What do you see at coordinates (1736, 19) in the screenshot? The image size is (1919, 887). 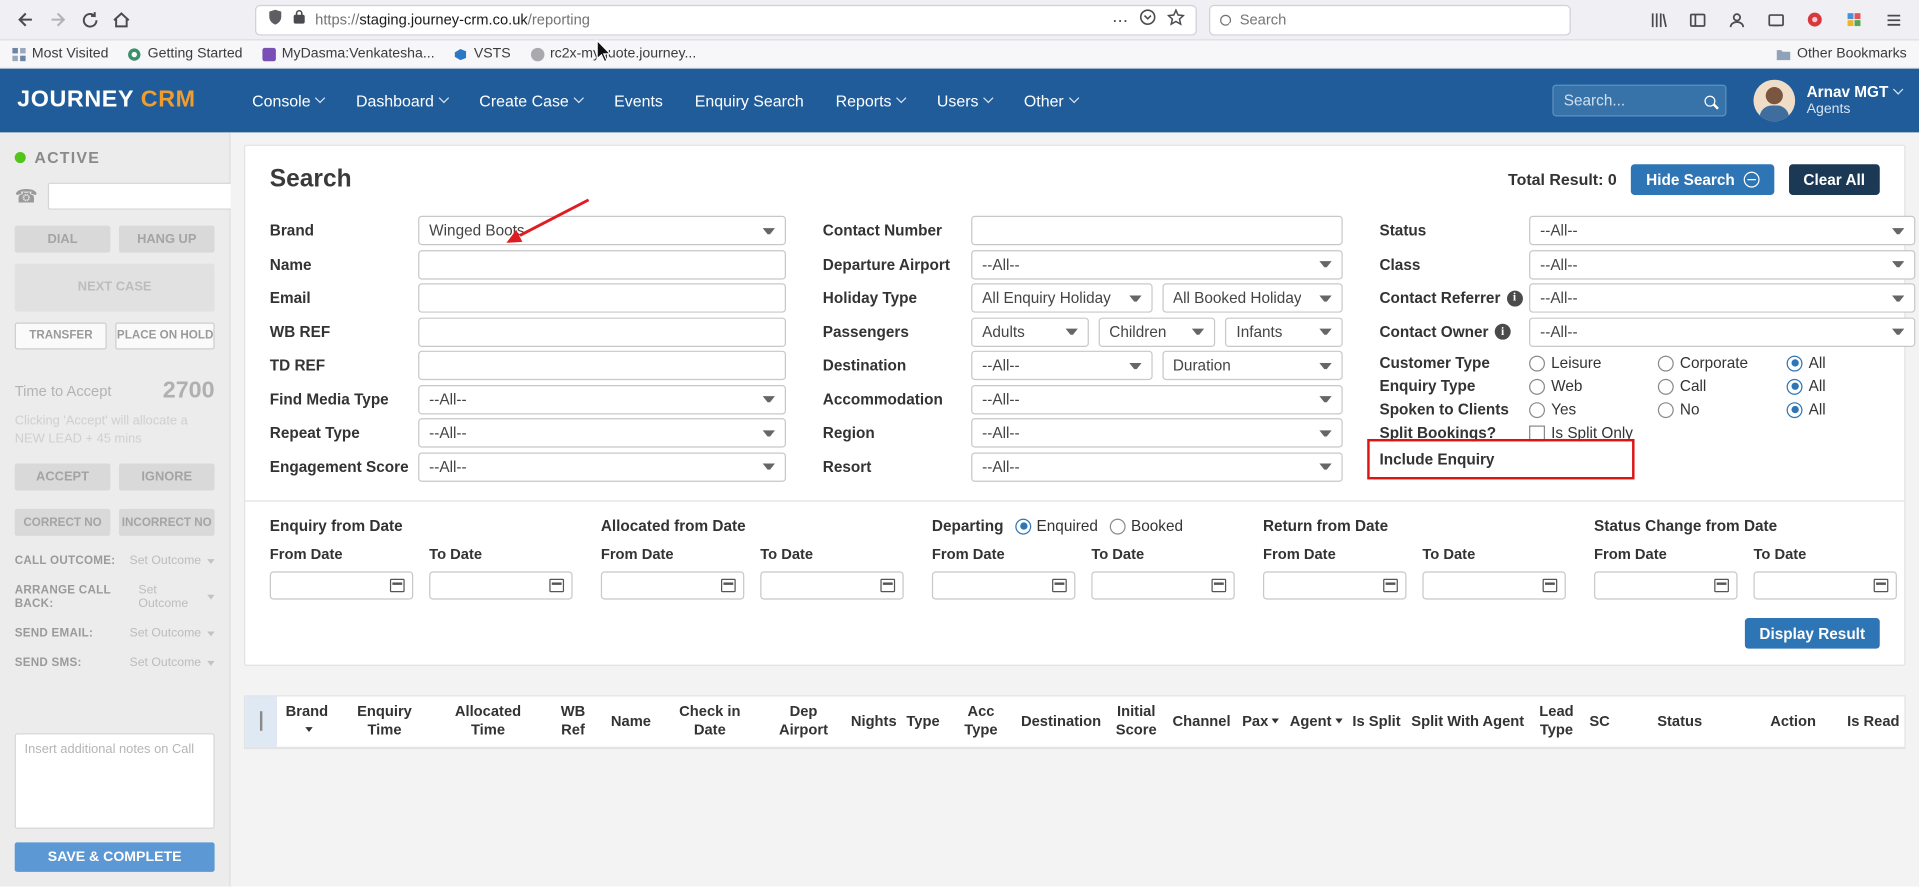 I see `account-icon` at bounding box center [1736, 19].